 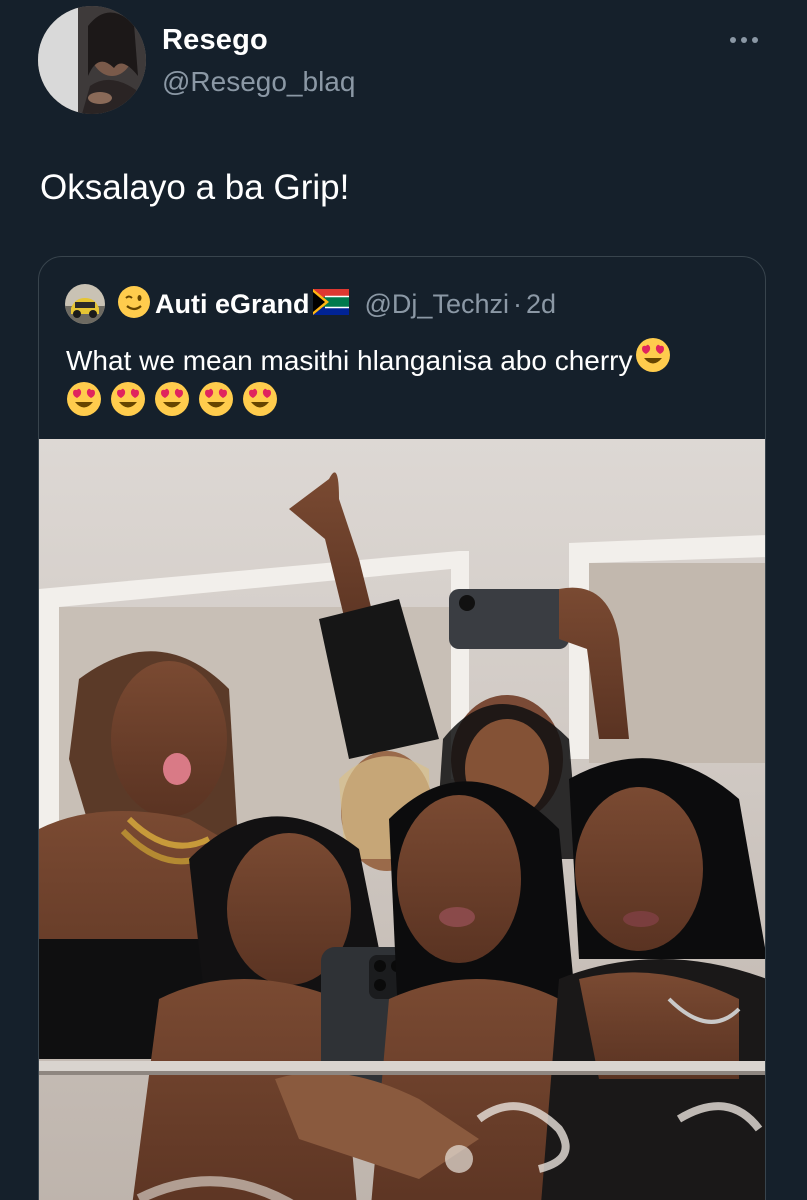 What do you see at coordinates (232, 304) in the screenshot?
I see `quoted-author-name: Auti eGrand` at bounding box center [232, 304].